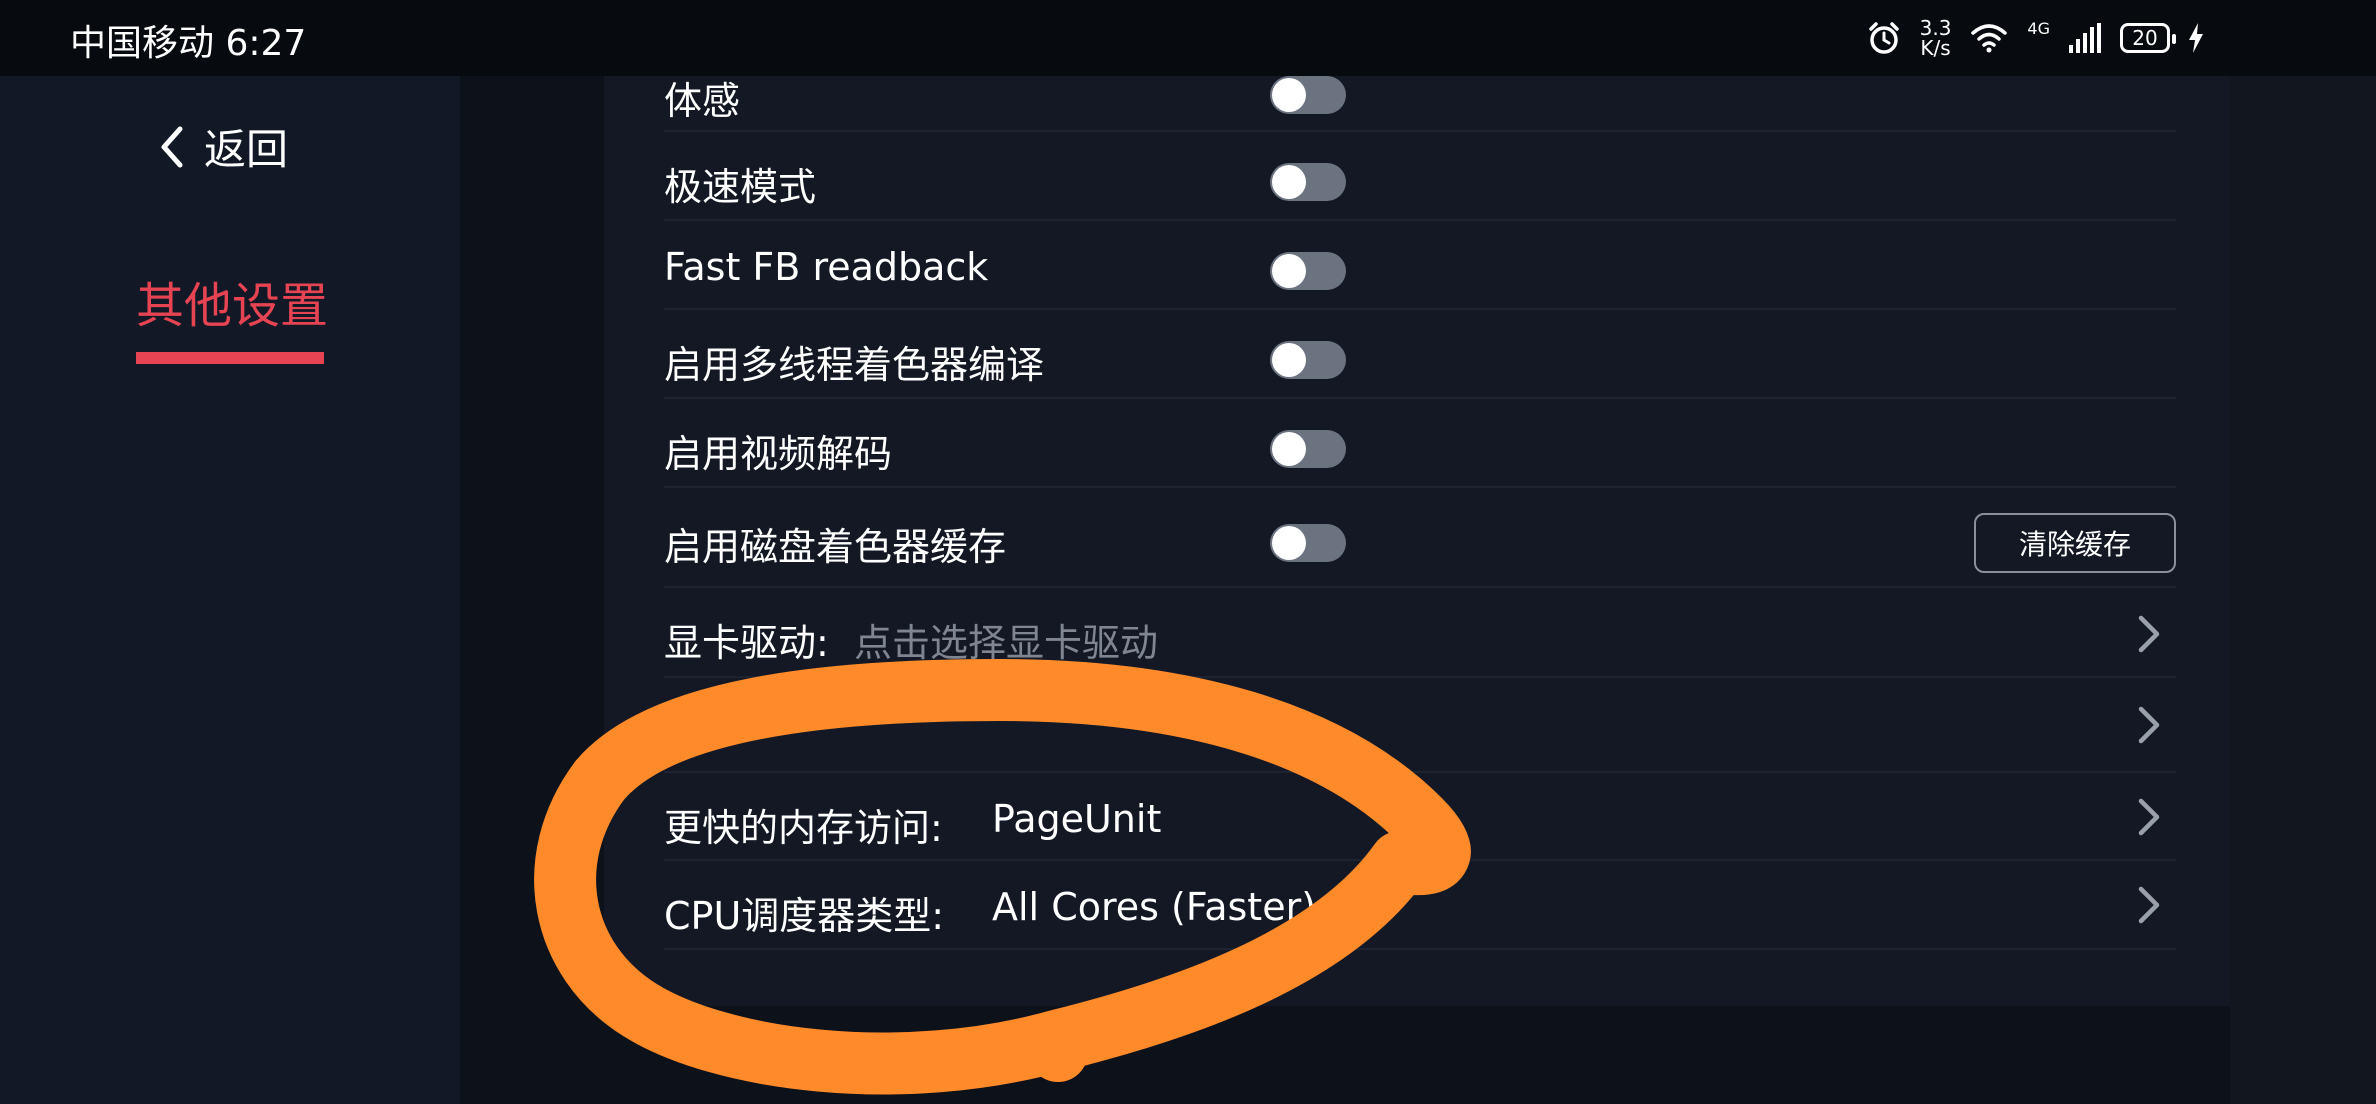 This screenshot has height=1104, width=2376. Describe the element at coordinates (1420, 725) in the screenshot. I see `setting-row-obscured` at that location.